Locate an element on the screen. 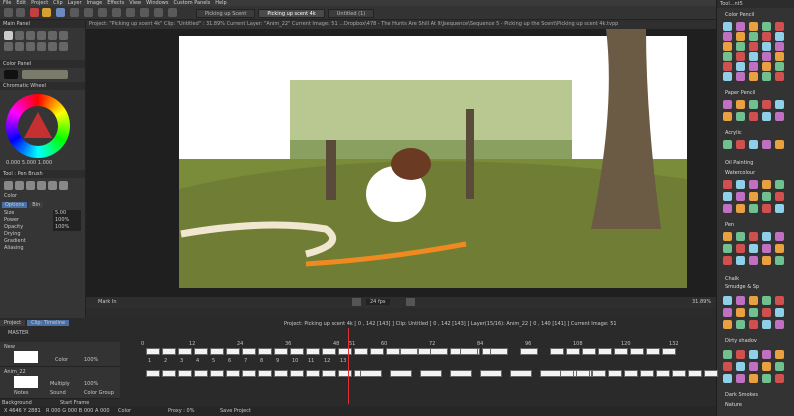 The height and width of the screenshot is (416, 794). zoom-tool-icon is located at coordinates (41, 46).